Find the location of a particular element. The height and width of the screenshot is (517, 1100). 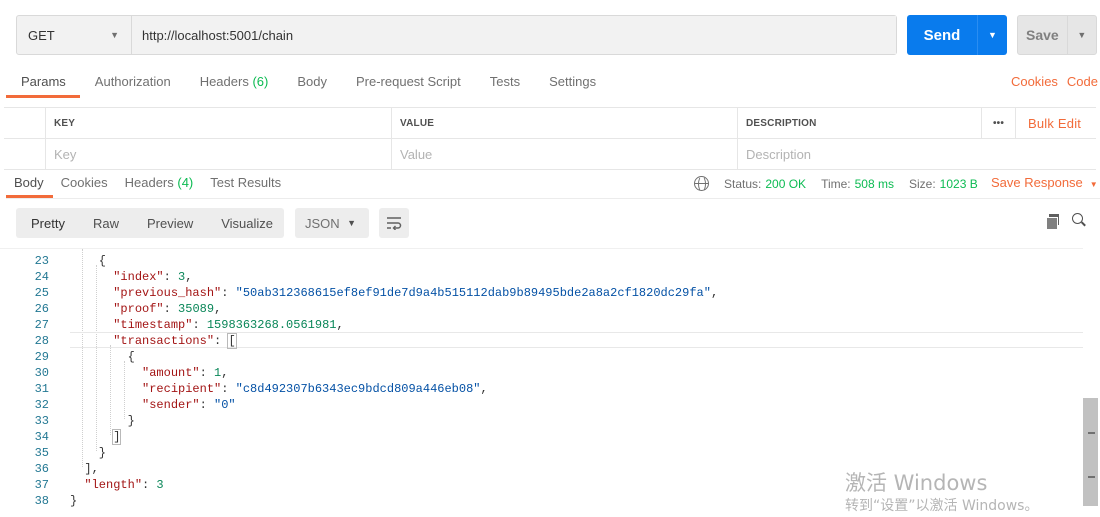

tab-label: Headers is located at coordinates (224, 81).